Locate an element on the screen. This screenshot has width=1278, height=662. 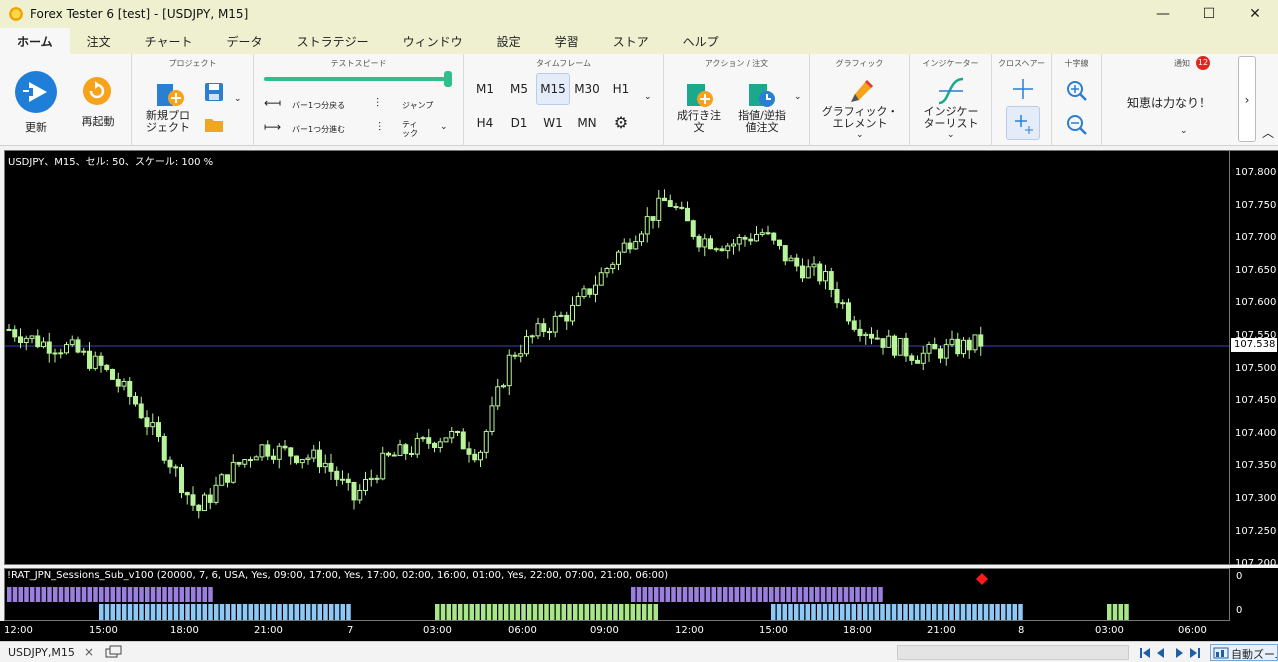
timeframe-mn: MN is located at coordinates (587, 123).